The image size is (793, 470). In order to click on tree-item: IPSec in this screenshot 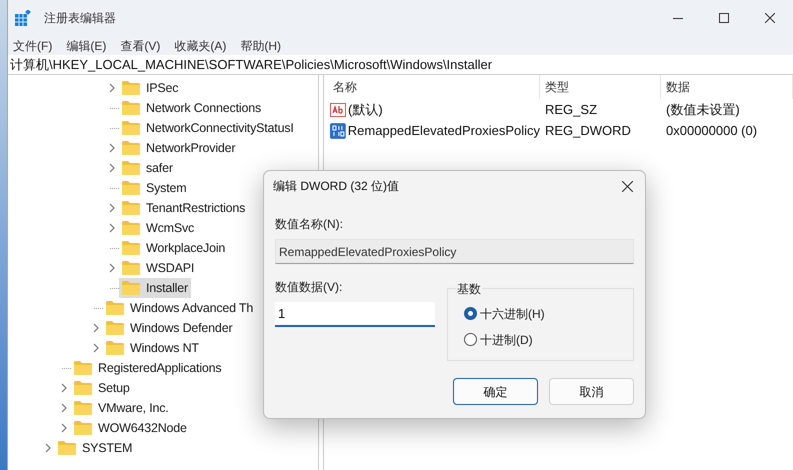, I will do `click(150, 88)`.